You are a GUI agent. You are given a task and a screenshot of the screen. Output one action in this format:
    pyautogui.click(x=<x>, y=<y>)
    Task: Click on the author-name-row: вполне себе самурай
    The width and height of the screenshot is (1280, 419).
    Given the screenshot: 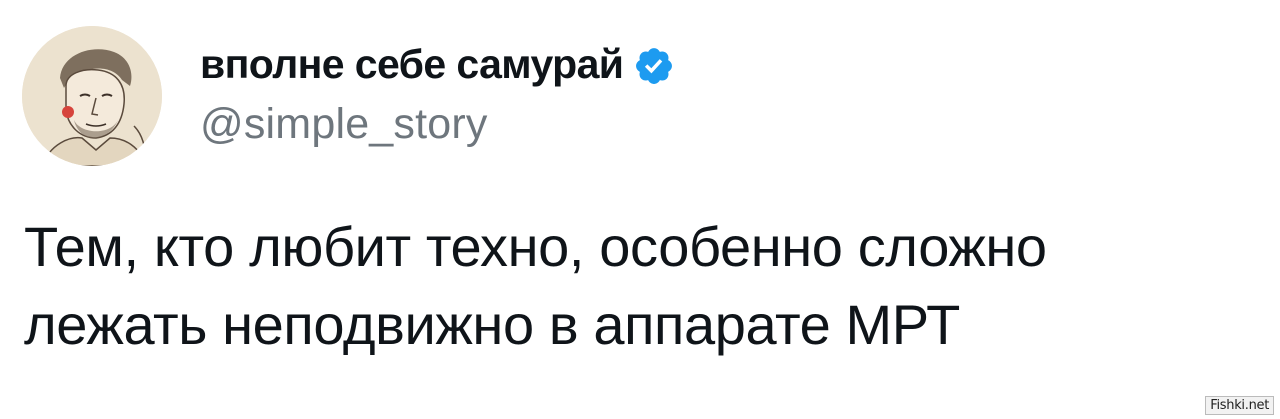 What is the action you would take?
    pyautogui.click(x=437, y=64)
    